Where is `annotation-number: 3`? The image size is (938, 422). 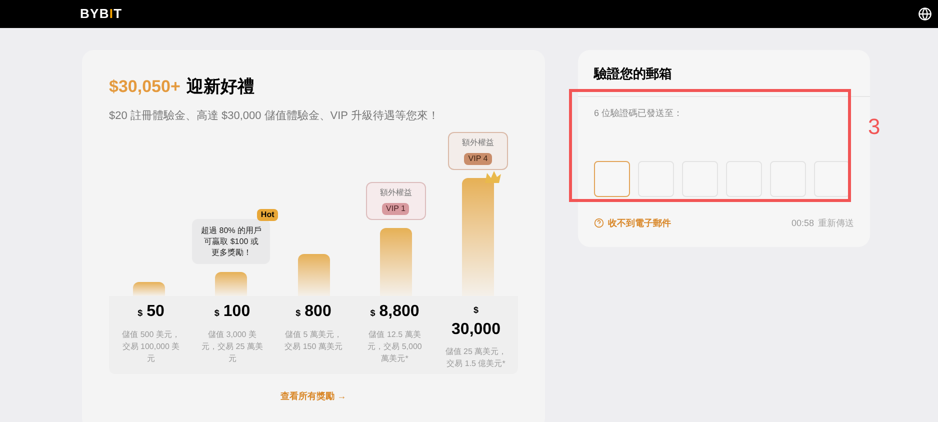
annotation-number: 3 is located at coordinates (874, 127).